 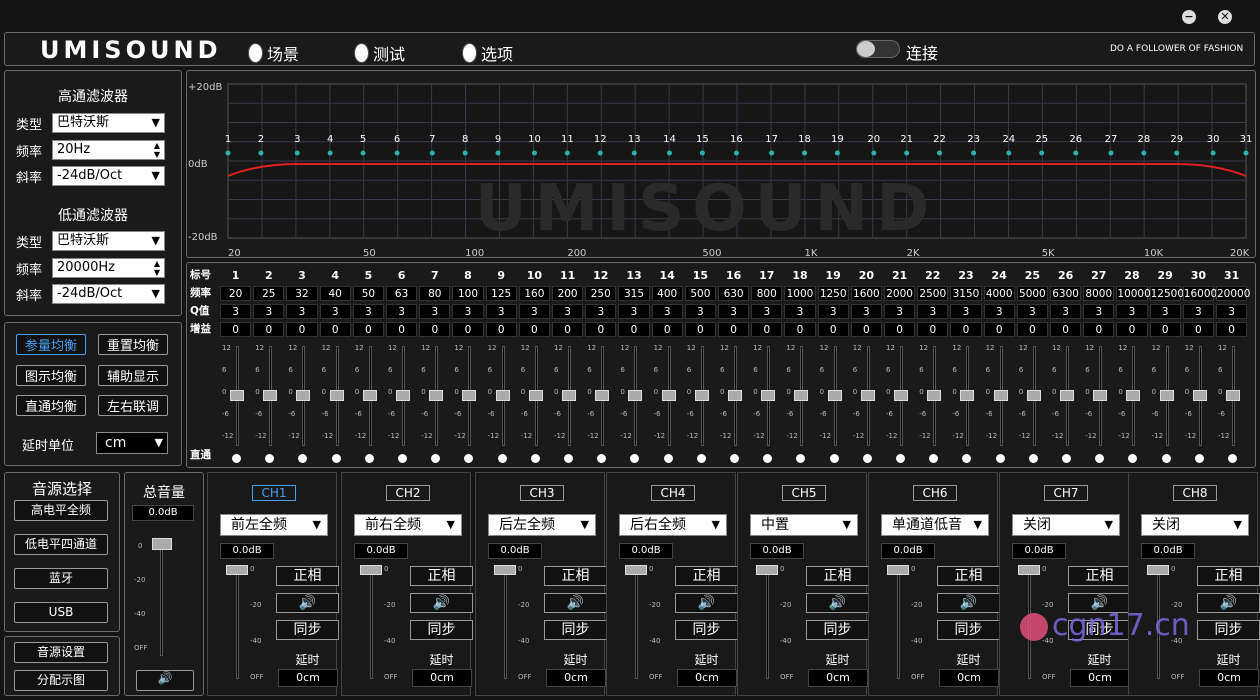 I want to click on band-freq-input: 4000, so click(x=999, y=293).